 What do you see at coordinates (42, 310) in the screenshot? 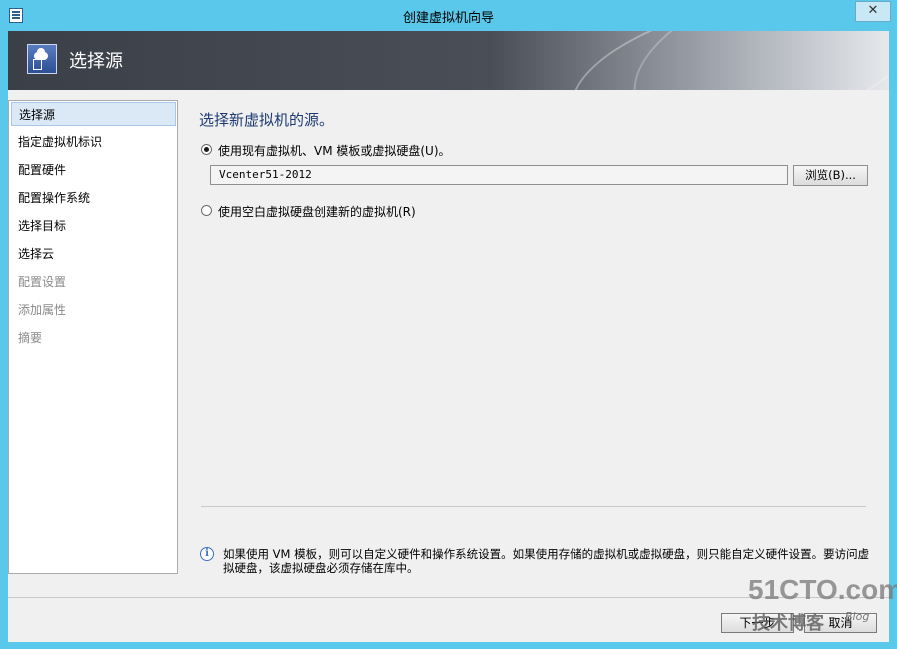
I see `step-add-properties: 添加属性` at bounding box center [42, 310].